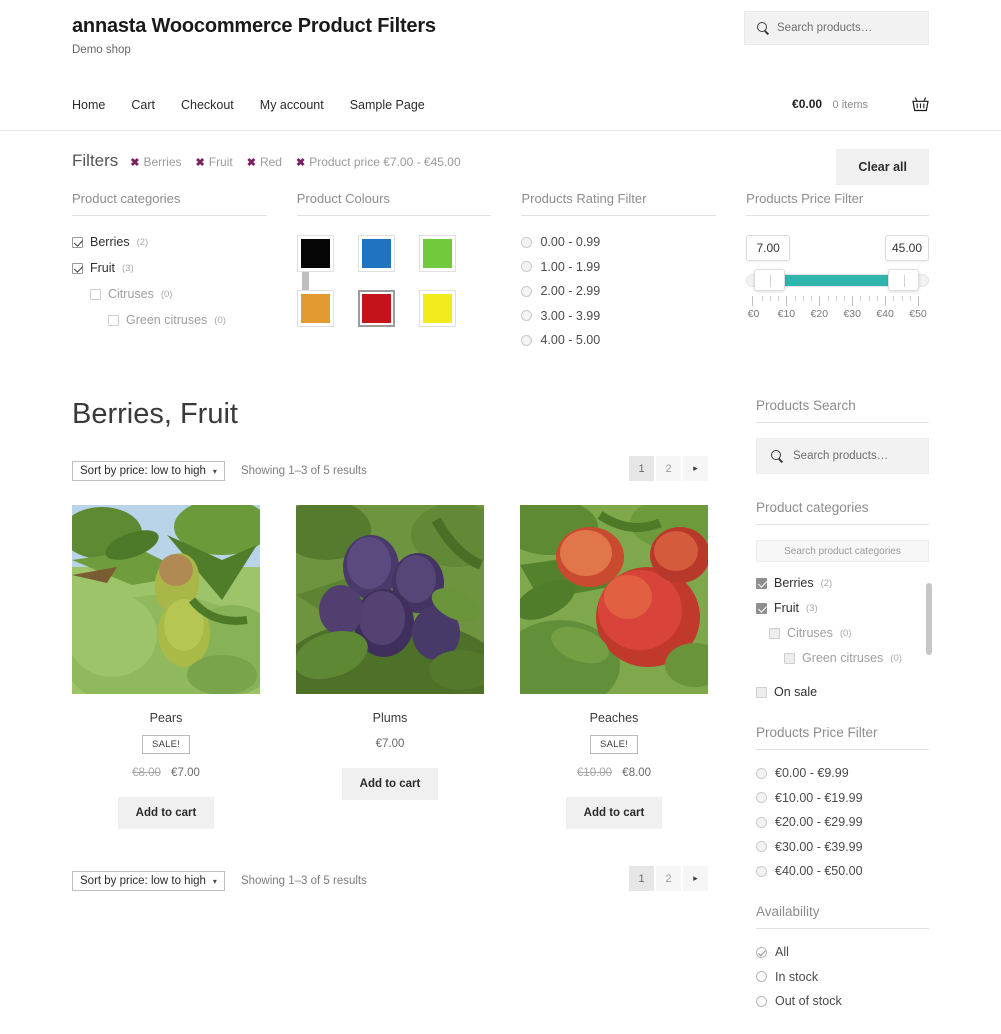 Image resolution: width=1001 pixels, height=1034 pixels. I want to click on radio-icon-selected, so click(761, 952).